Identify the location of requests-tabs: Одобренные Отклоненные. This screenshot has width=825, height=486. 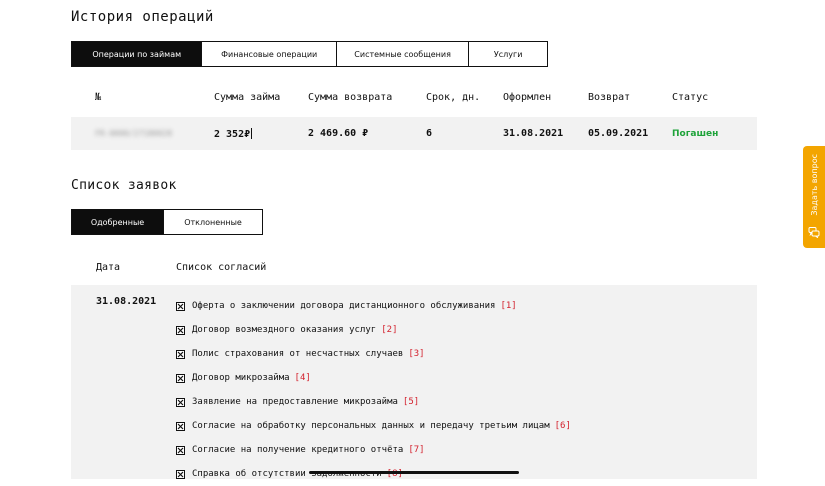
(167, 222).